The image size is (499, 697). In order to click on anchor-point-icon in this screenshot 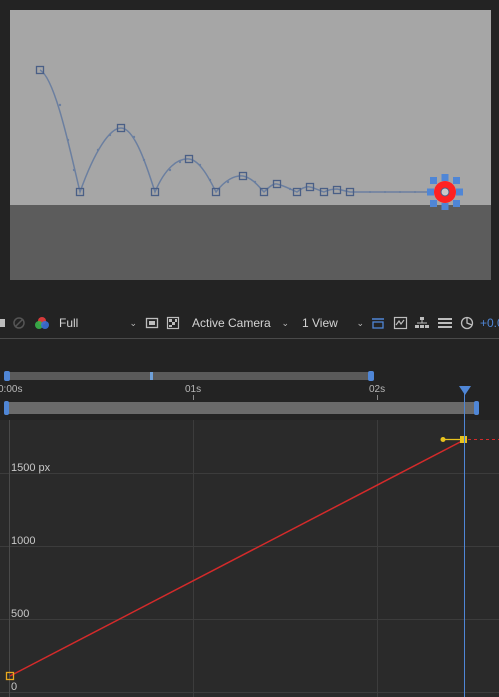, I will do `click(445, 192)`.